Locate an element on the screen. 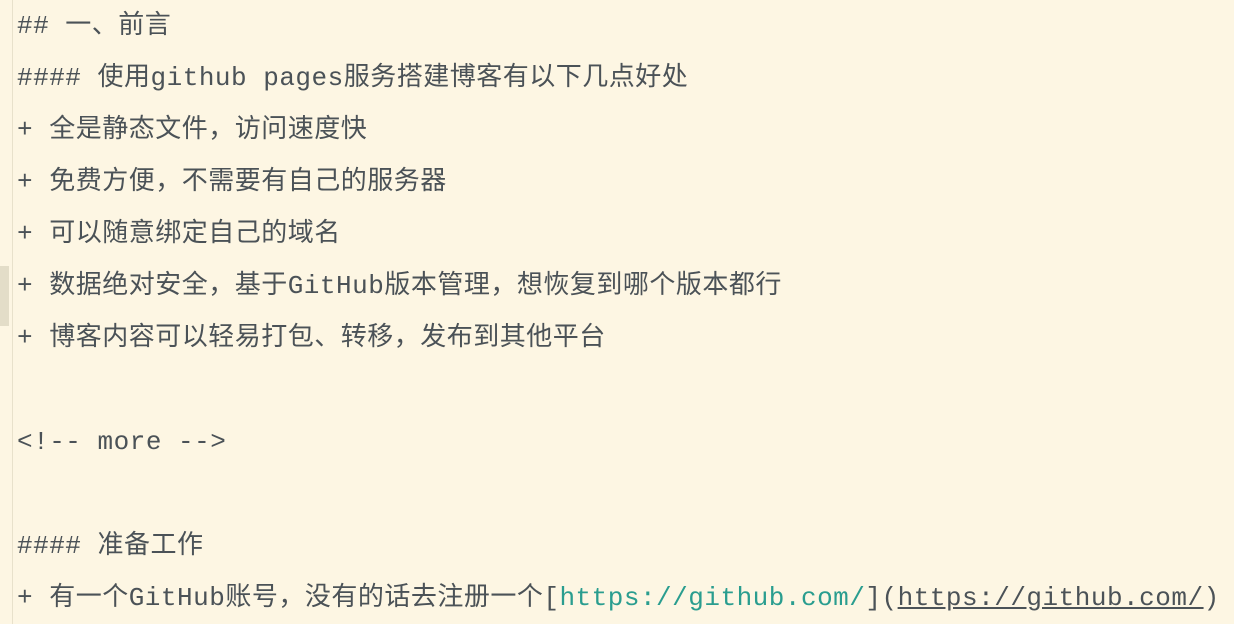 The height and width of the screenshot is (624, 1234). editor-line: #### 使用github pages服务搭建博客有以下几点好处 is located at coordinates (625, 78).